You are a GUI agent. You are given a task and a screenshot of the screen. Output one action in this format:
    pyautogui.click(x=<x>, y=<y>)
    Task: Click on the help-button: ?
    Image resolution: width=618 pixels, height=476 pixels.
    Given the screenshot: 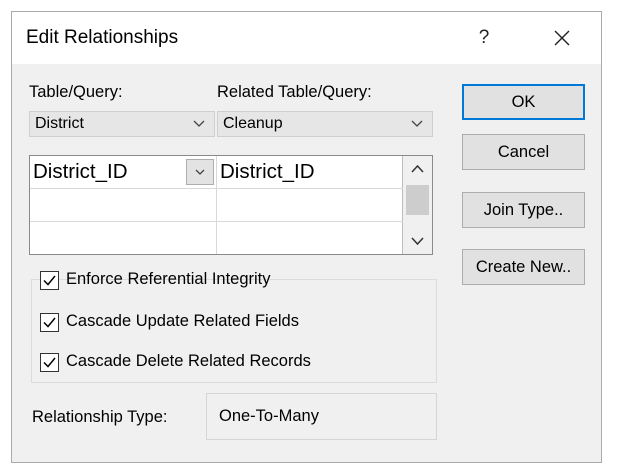 What is the action you would take?
    pyautogui.click(x=484, y=38)
    